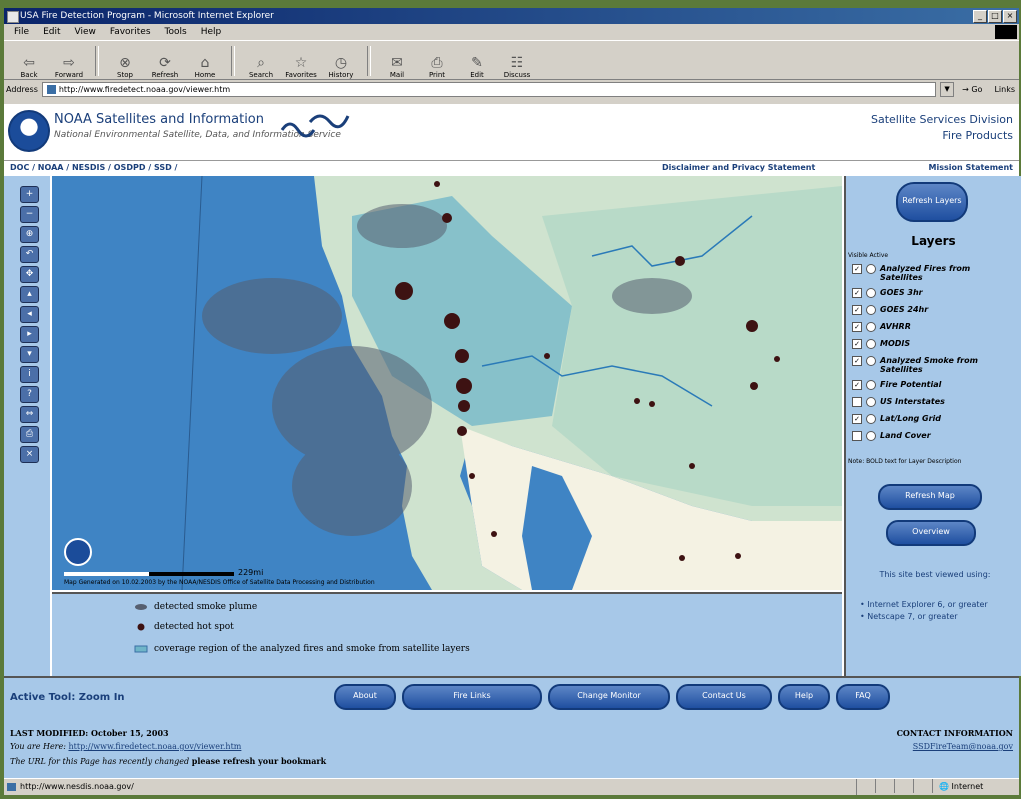 The width and height of the screenshot is (1021, 799). I want to click on menu-edit: Edit, so click(51, 32).